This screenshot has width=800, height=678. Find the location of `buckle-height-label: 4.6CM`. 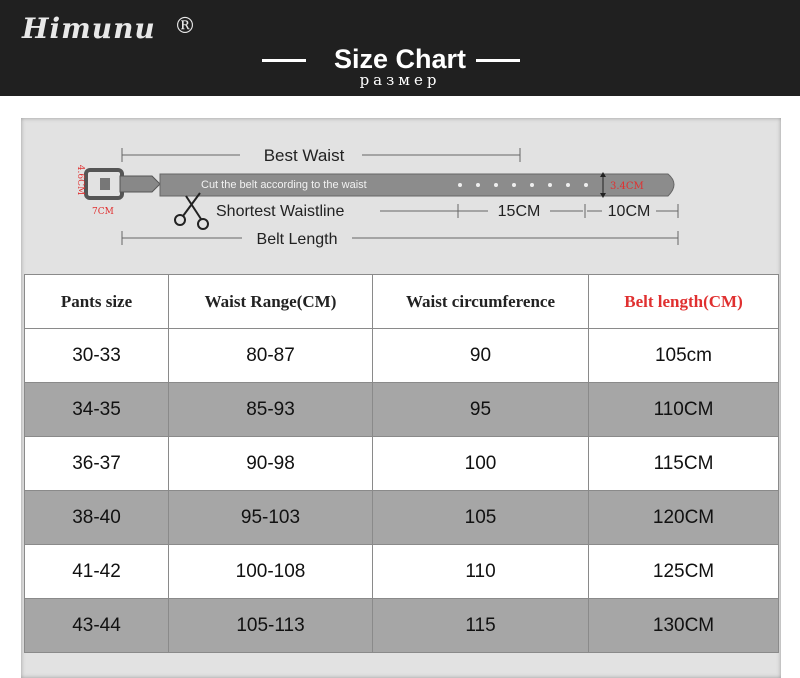

buckle-height-label: 4.6CM is located at coordinates (80, 180).